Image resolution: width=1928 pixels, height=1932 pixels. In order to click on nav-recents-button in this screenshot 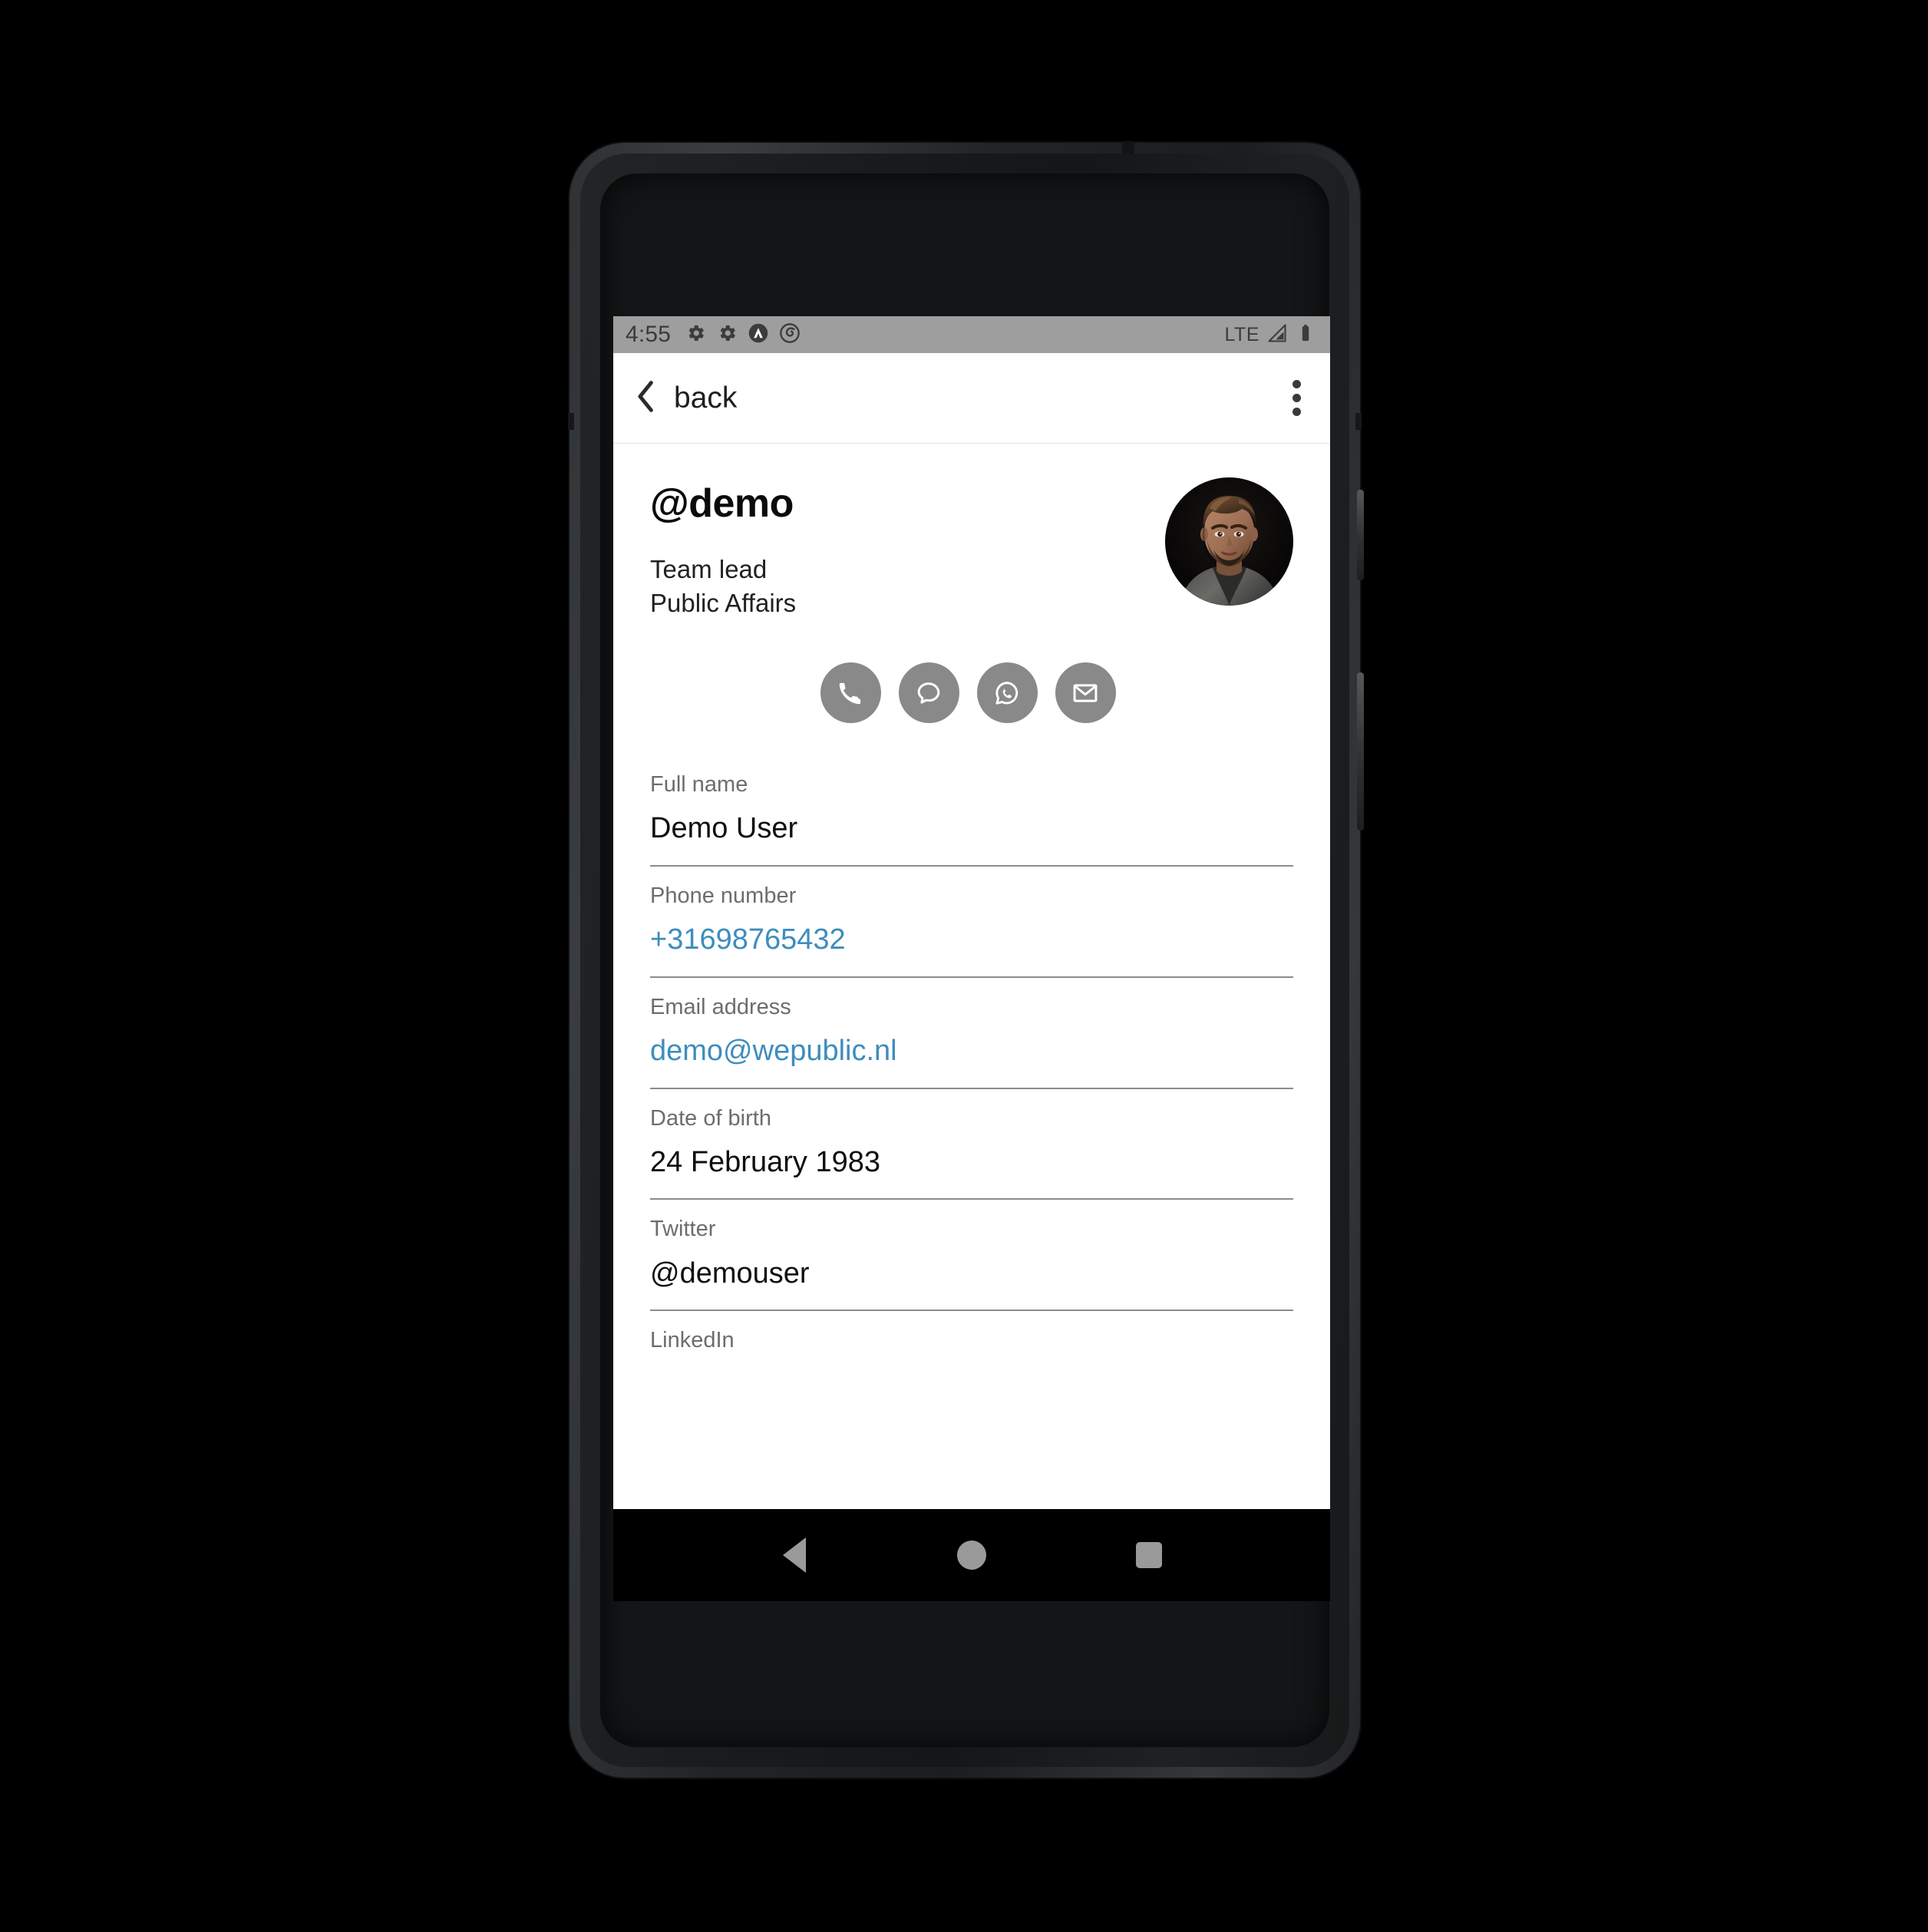, I will do `click(1149, 1555)`.